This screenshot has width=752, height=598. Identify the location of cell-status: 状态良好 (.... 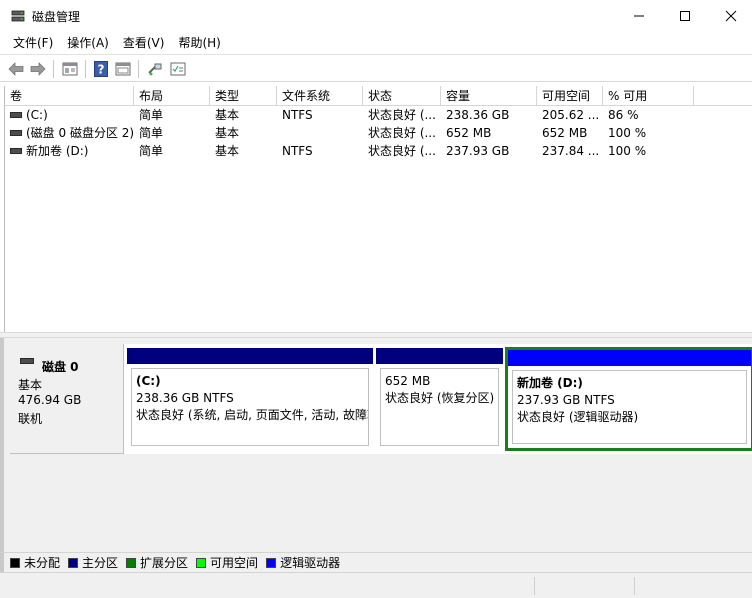
(402, 115).